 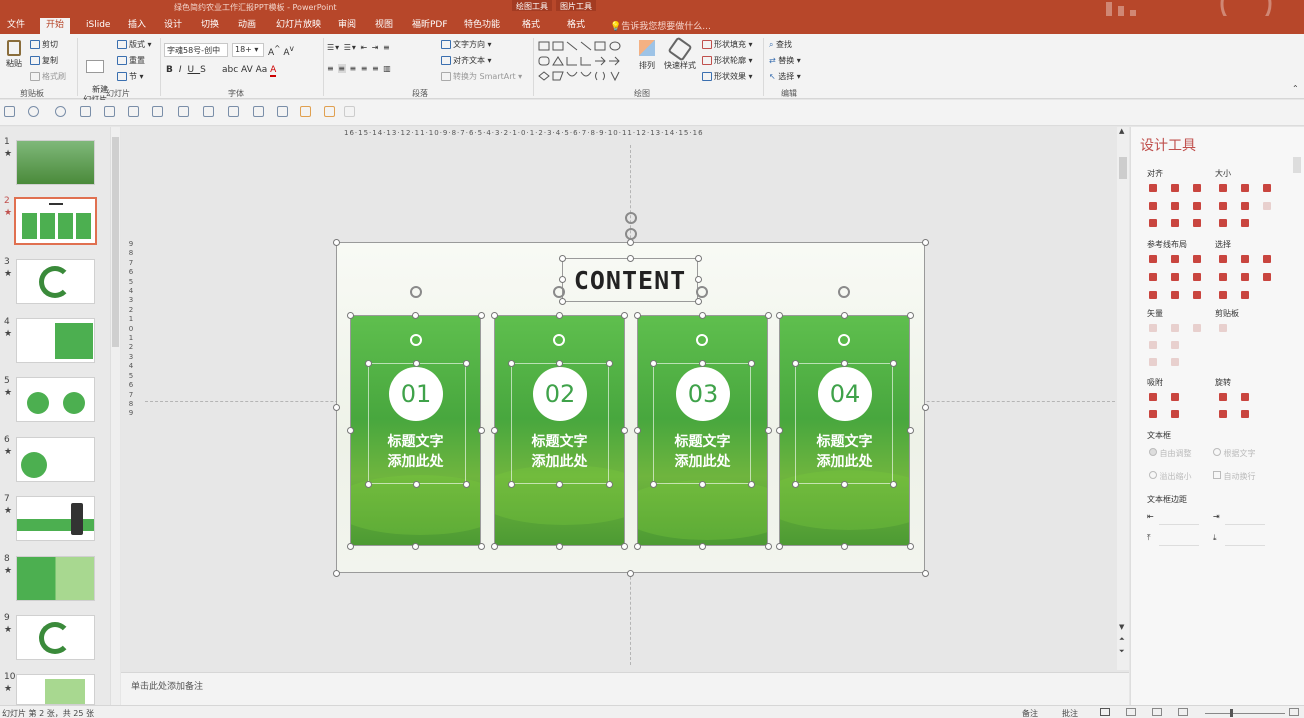 What do you see at coordinates (1123, 168) in the screenshot?
I see `scroll-thumb` at bounding box center [1123, 168].